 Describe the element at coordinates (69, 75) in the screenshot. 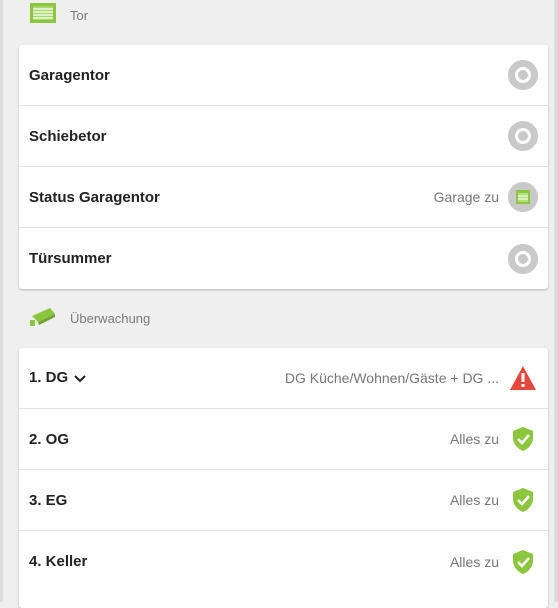

I see `item-label: Garagentor` at that location.